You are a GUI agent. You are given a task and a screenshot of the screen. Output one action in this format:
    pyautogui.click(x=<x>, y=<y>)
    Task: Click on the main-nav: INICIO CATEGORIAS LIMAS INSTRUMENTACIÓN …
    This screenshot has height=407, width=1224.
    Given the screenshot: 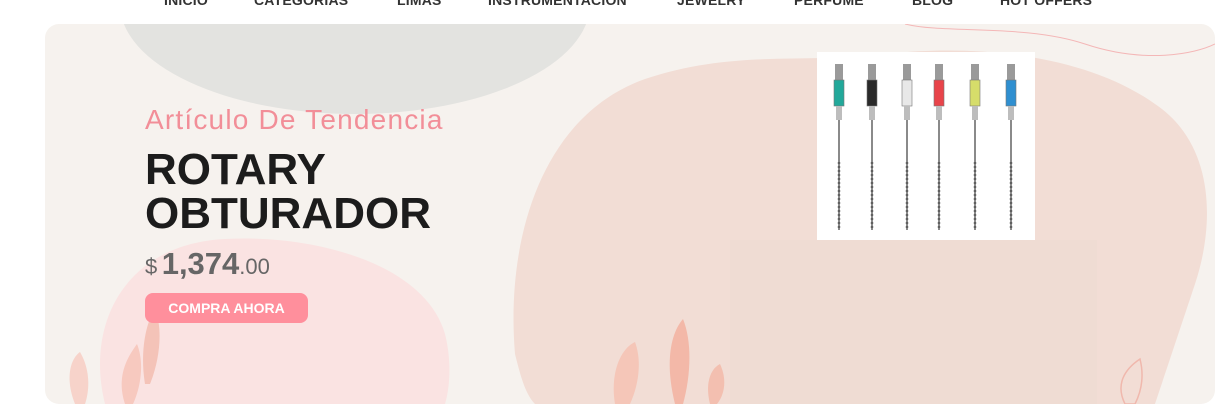 What is the action you would take?
    pyautogui.click(x=612, y=6)
    